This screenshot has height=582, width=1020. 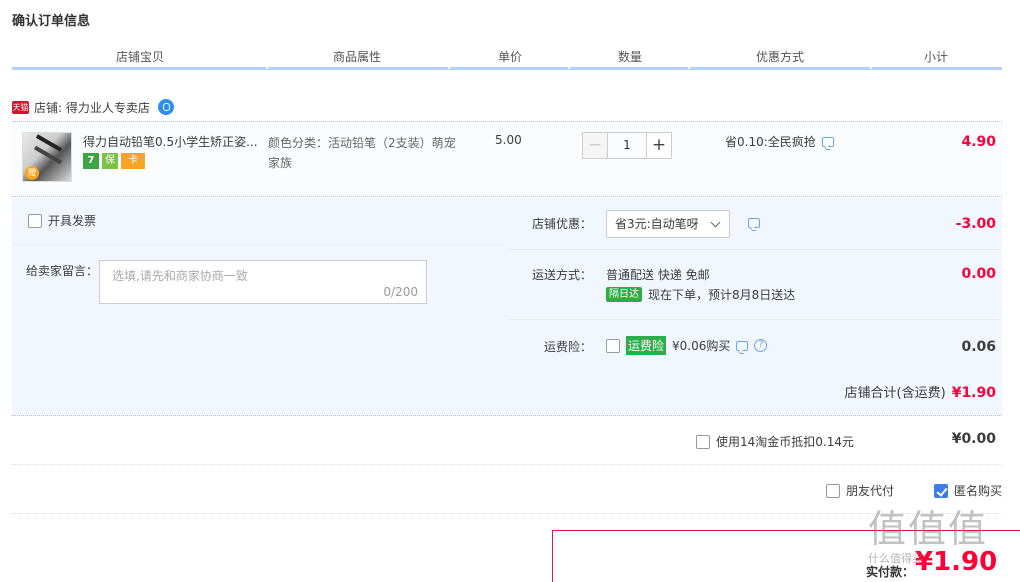 I want to click on coin-option: 使用14淘金币抵扣0.14元, so click(x=775, y=441).